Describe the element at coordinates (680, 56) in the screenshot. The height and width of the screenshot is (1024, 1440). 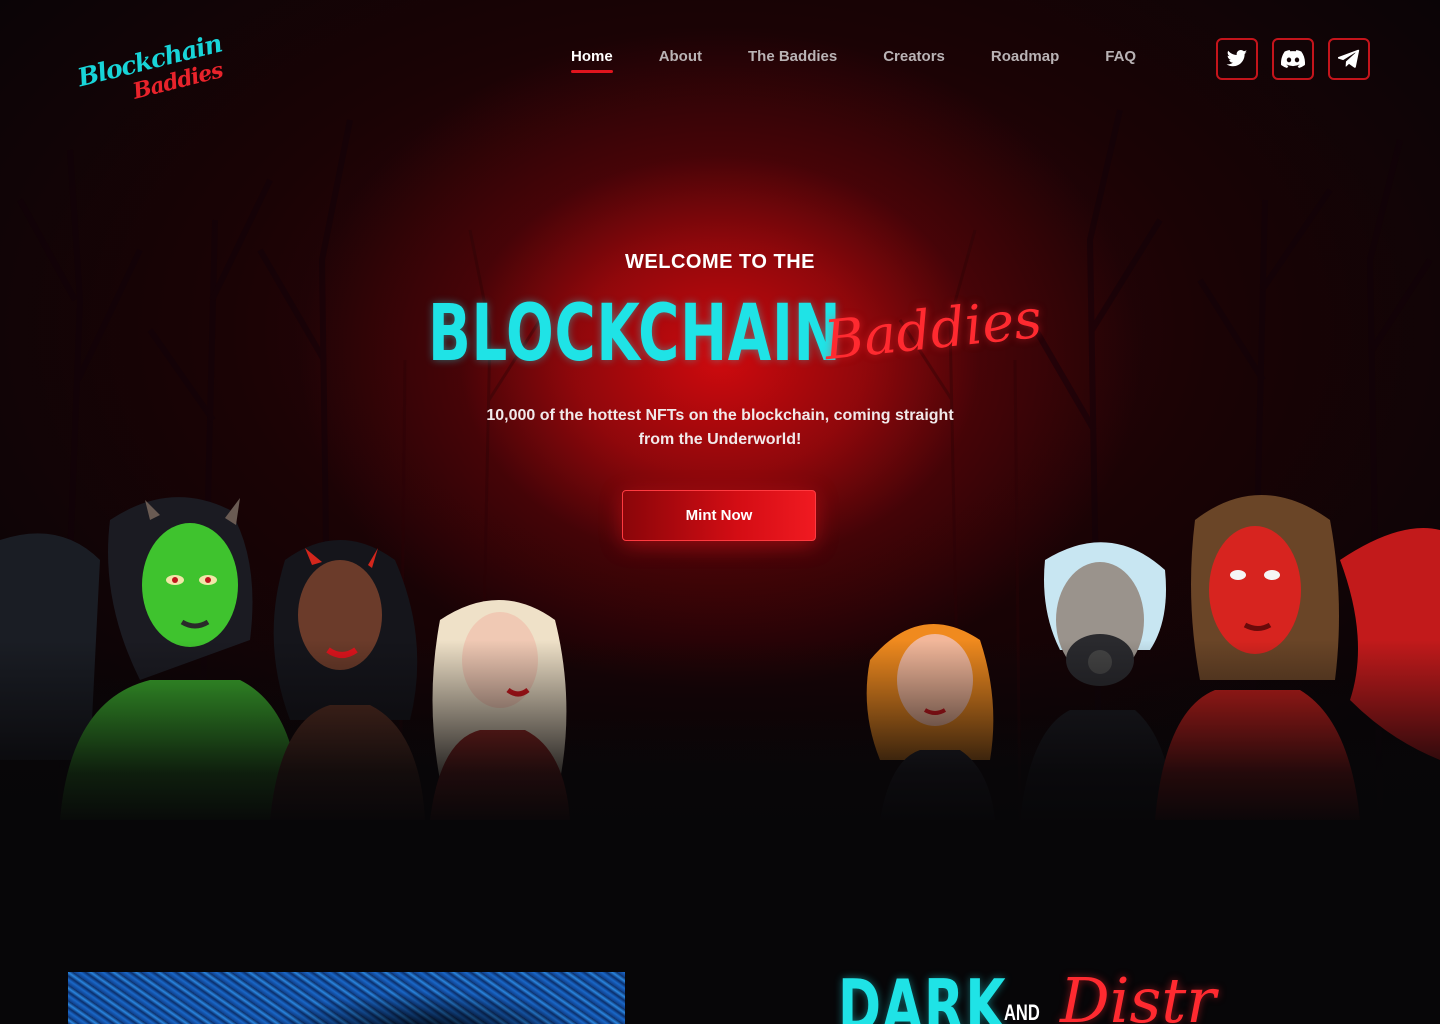
I see `nav-about: About` at that location.